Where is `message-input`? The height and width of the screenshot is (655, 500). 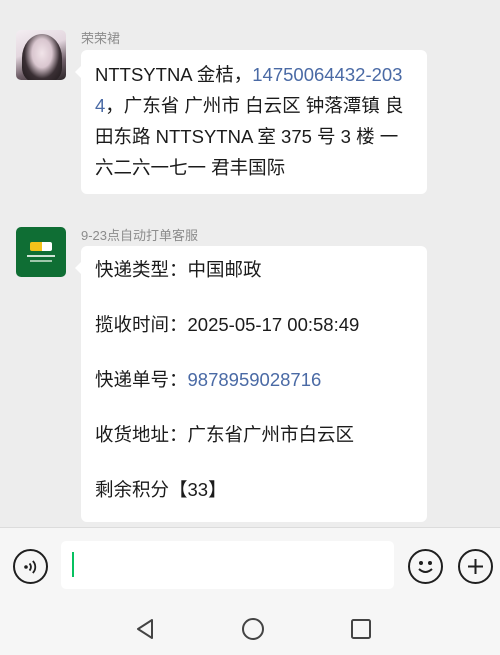
message-input is located at coordinates (227, 565).